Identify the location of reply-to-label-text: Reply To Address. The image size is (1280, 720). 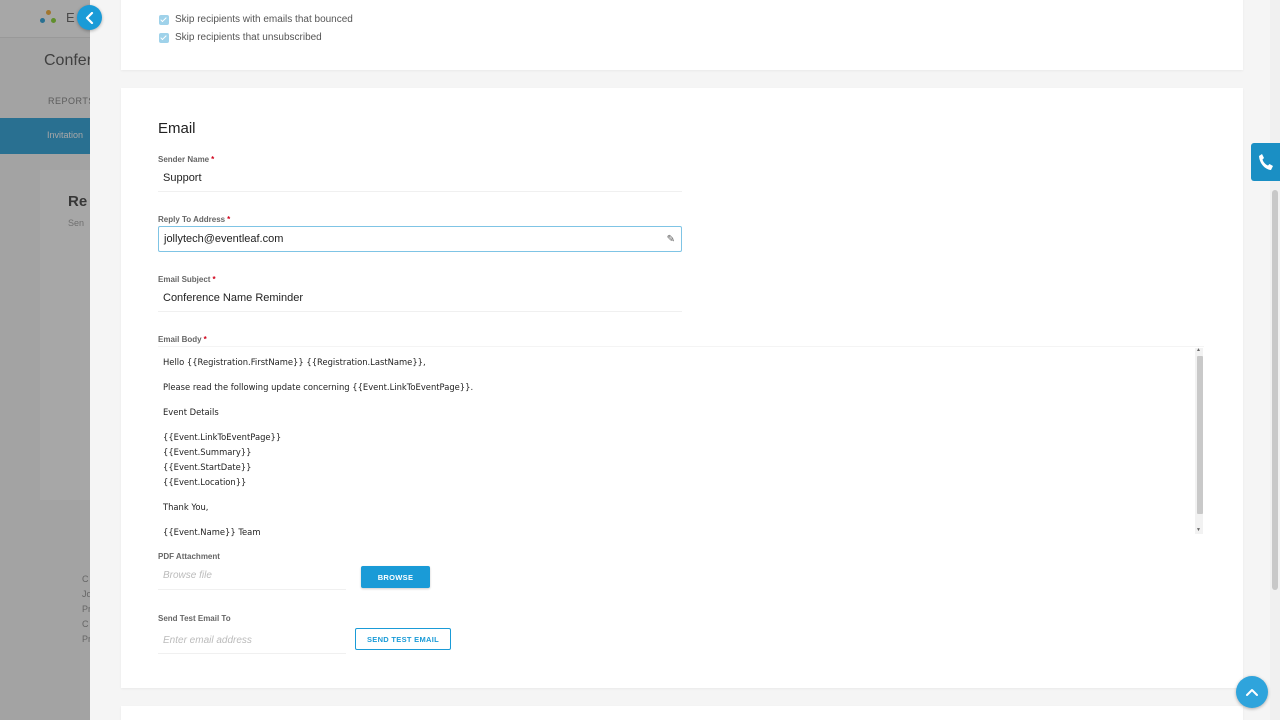
(192, 219).